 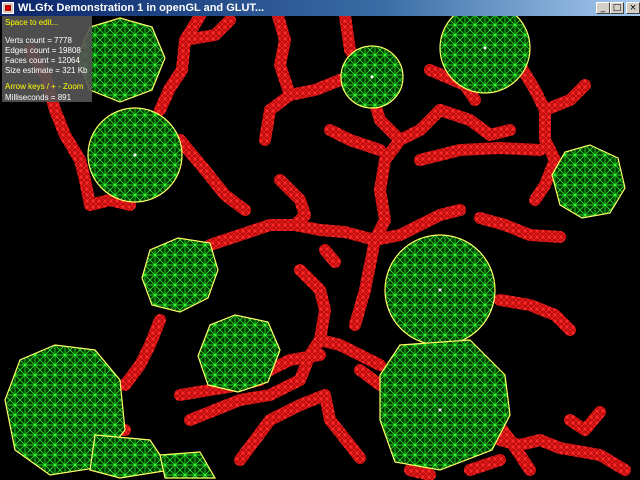 What do you see at coordinates (43, 50) in the screenshot?
I see `edges-count: Edges count = 19808` at bounding box center [43, 50].